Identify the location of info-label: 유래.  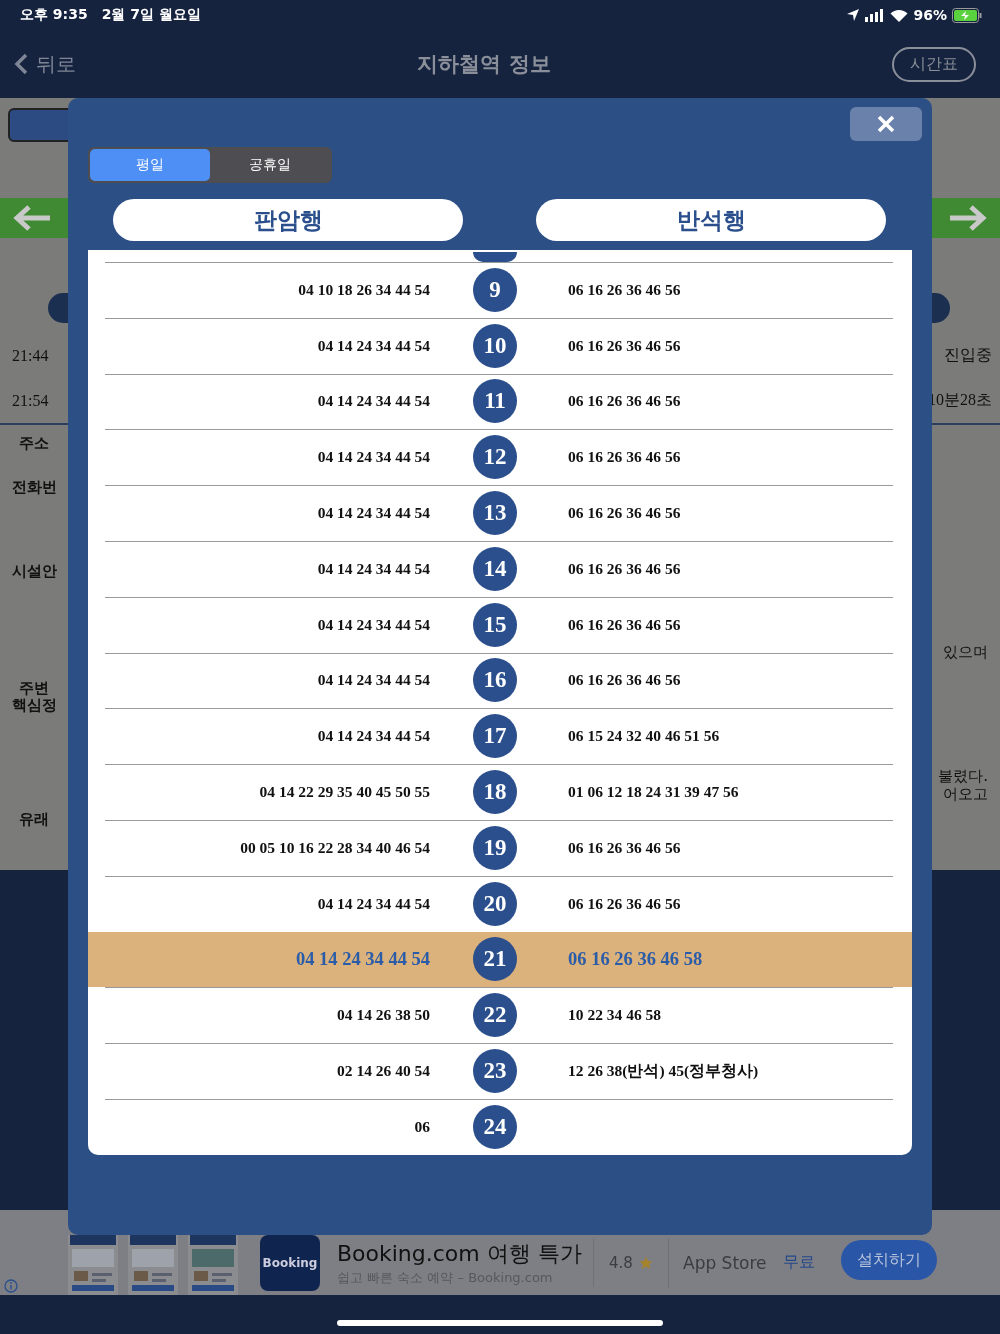
(34, 819).